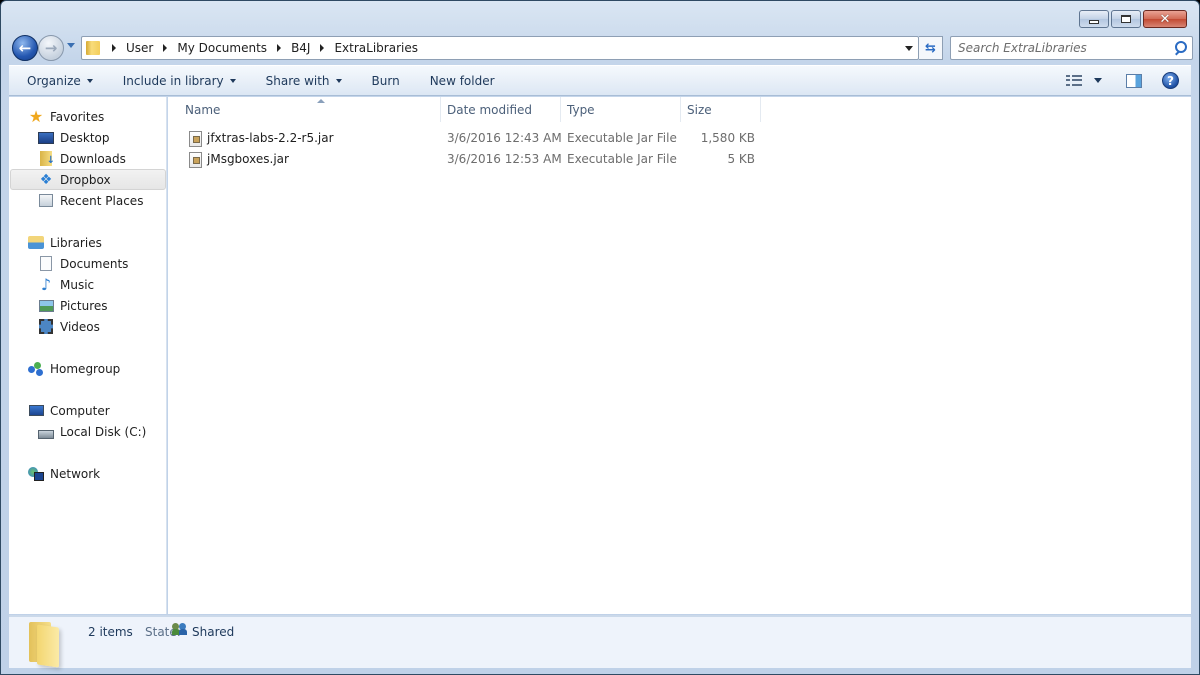 The width and height of the screenshot is (1200, 675). I want to click on sidebar-item-pictures: Pictures, so click(73, 305).